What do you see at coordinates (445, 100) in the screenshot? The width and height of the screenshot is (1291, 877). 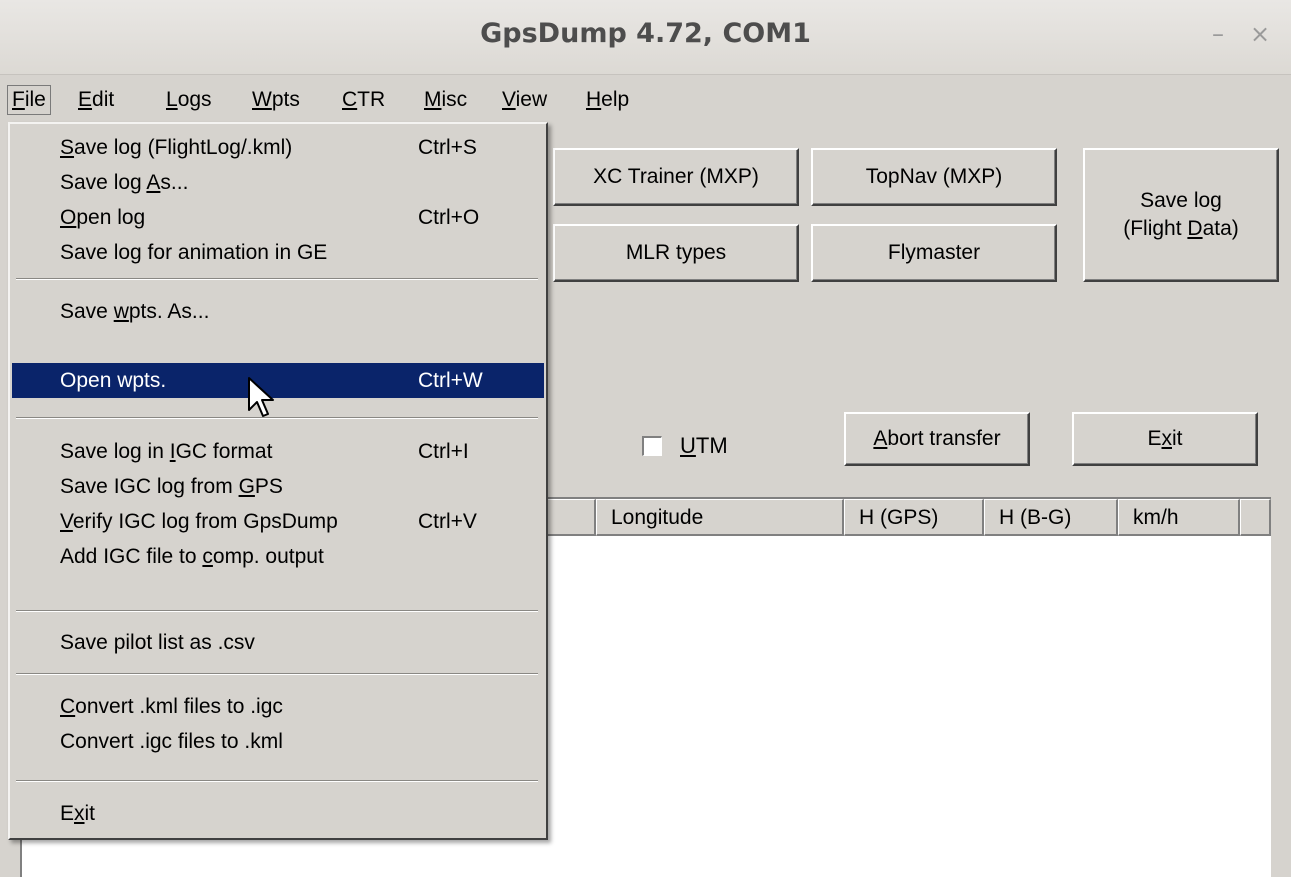 I see `menu-misc: Misc` at bounding box center [445, 100].